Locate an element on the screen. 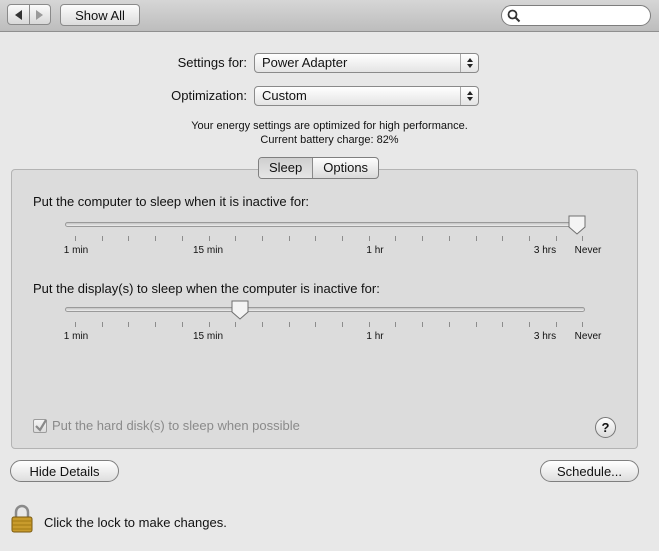  hard-disk-sleep-checkbox is located at coordinates (40, 425).